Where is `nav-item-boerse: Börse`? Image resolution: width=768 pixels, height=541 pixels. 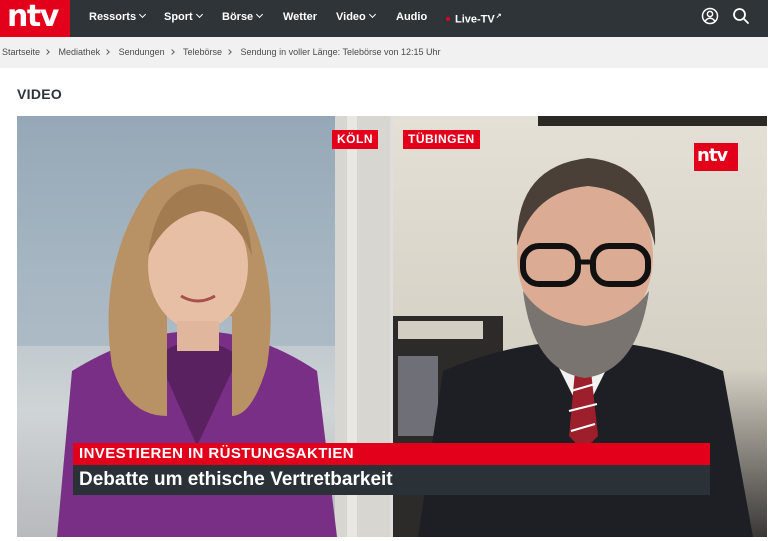 nav-item-boerse: Börse is located at coordinates (243, 18).